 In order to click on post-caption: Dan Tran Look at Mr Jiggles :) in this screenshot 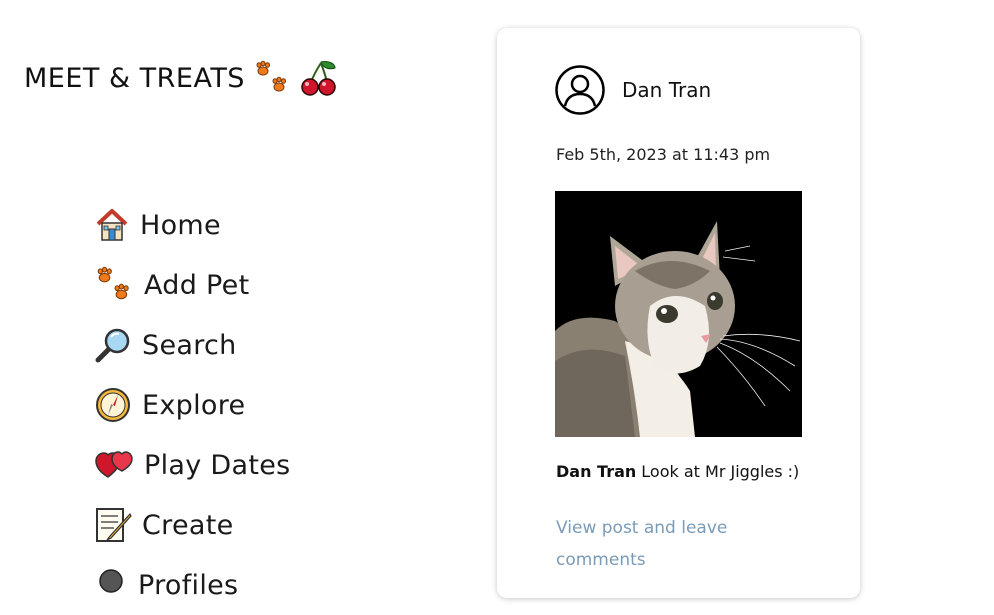, I will do `click(677, 471)`.